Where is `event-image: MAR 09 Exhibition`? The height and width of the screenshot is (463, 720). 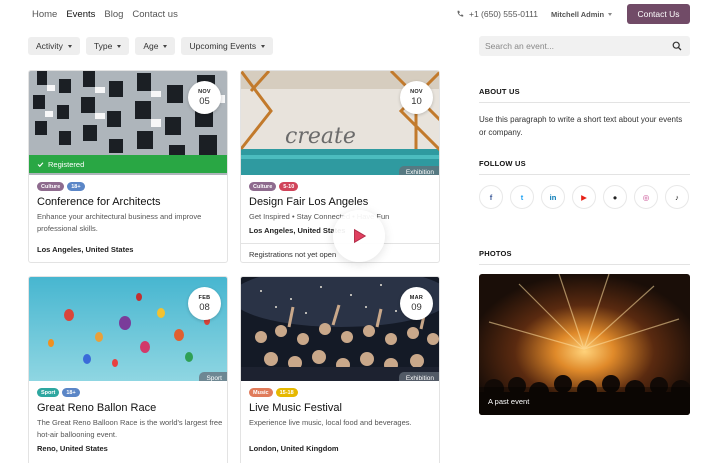 event-image: MAR 09 Exhibition is located at coordinates (340, 329).